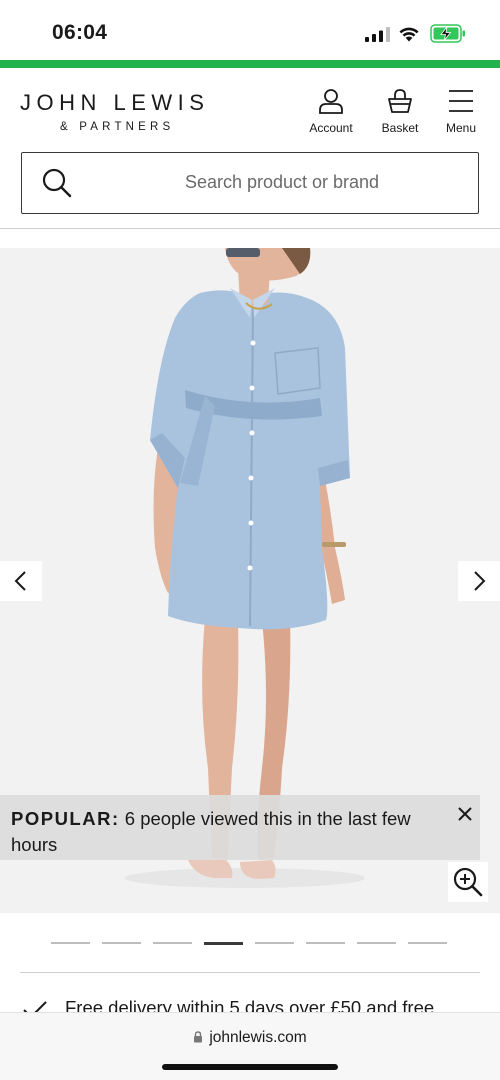 This screenshot has height=1080, width=500. I want to click on popular-label: POPULAR:, so click(65, 818).